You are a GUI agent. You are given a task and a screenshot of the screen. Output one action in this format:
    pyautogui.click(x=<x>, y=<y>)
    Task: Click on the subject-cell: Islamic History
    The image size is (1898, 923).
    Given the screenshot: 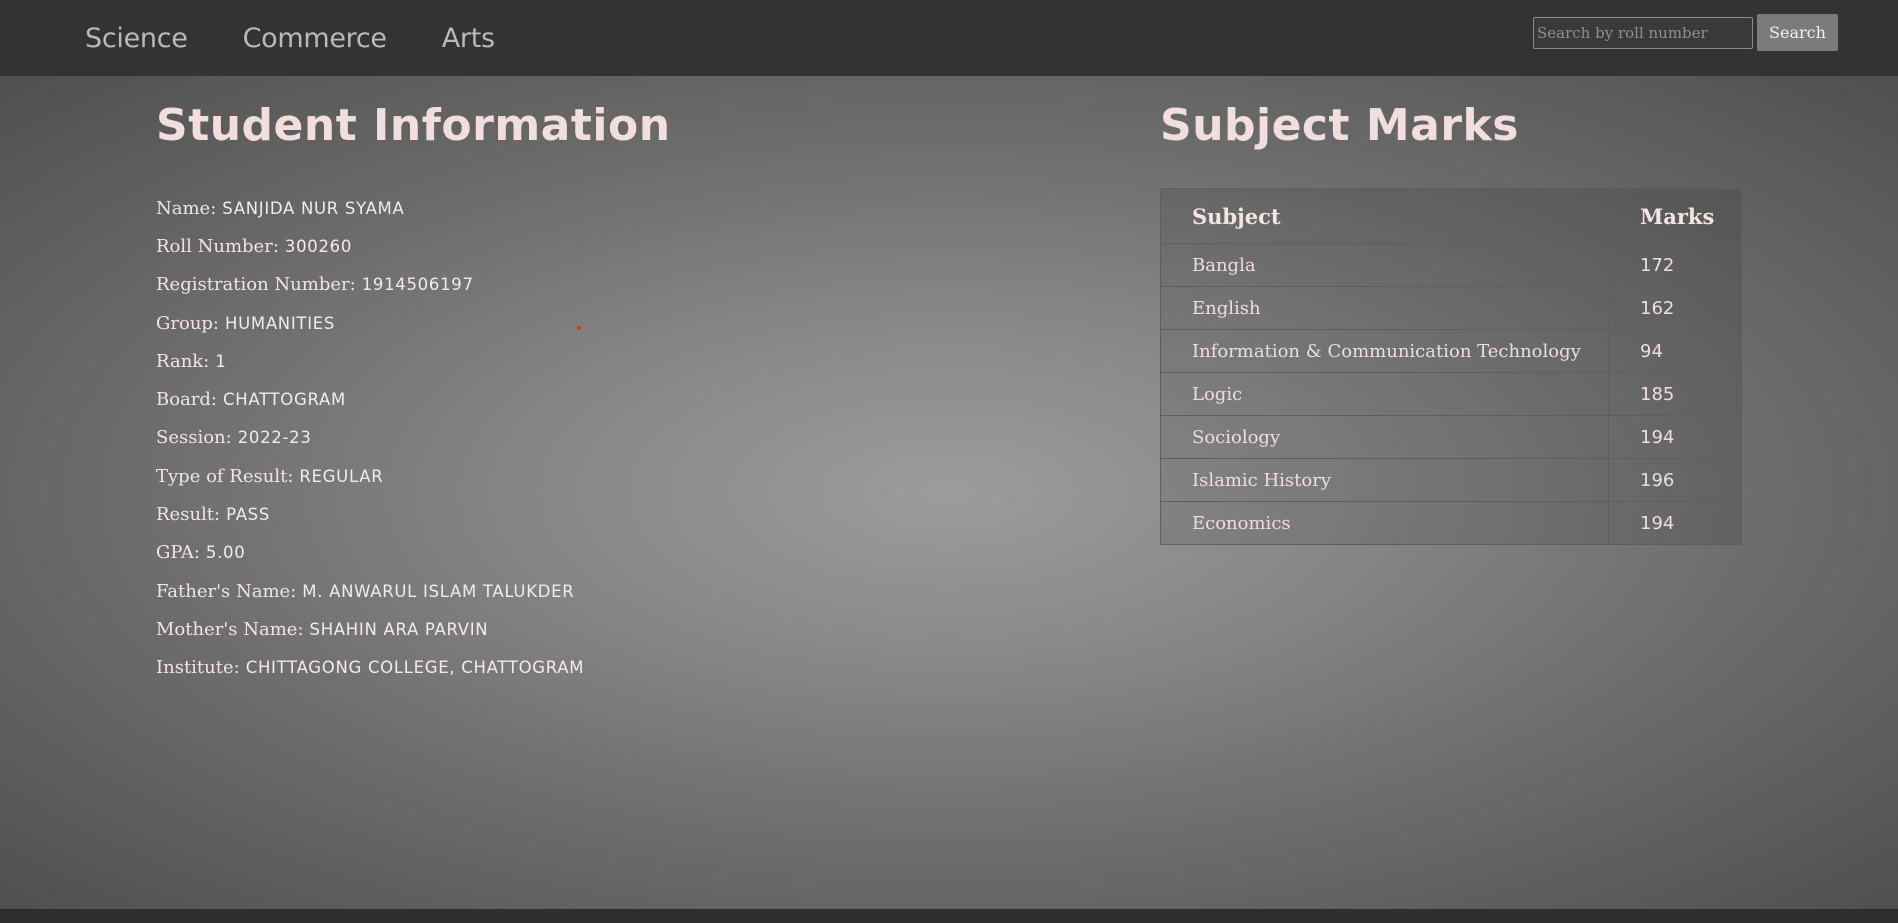 What is the action you would take?
    pyautogui.click(x=1384, y=480)
    